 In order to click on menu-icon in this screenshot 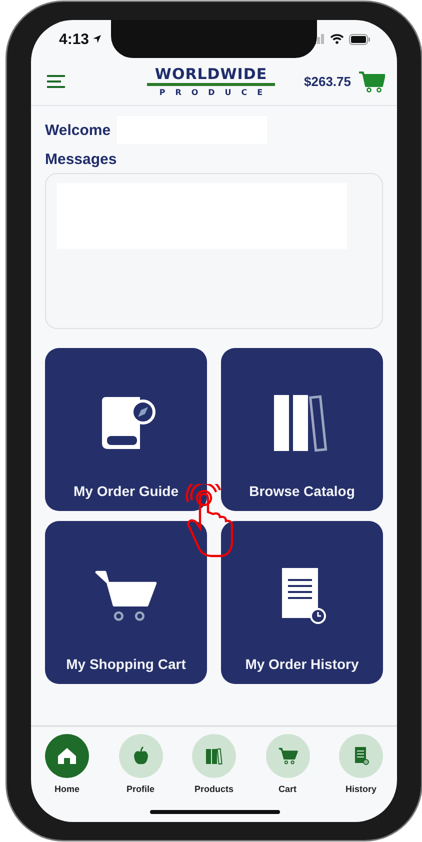, I will do `click(56, 81)`.